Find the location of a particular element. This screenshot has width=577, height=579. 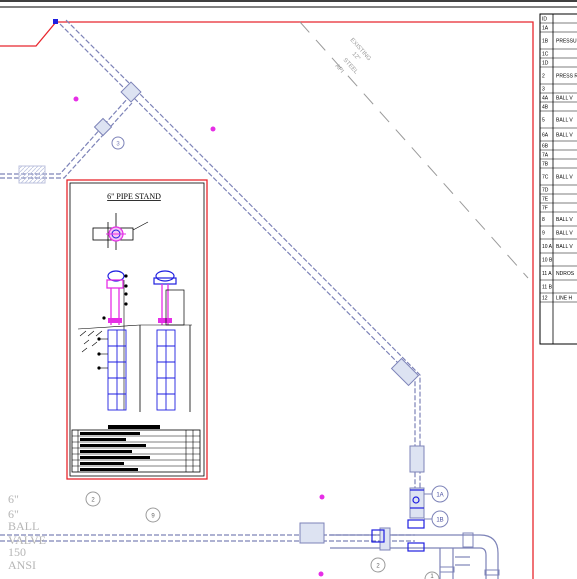

left-label-size-1: 6" is located at coordinates (13, 499).